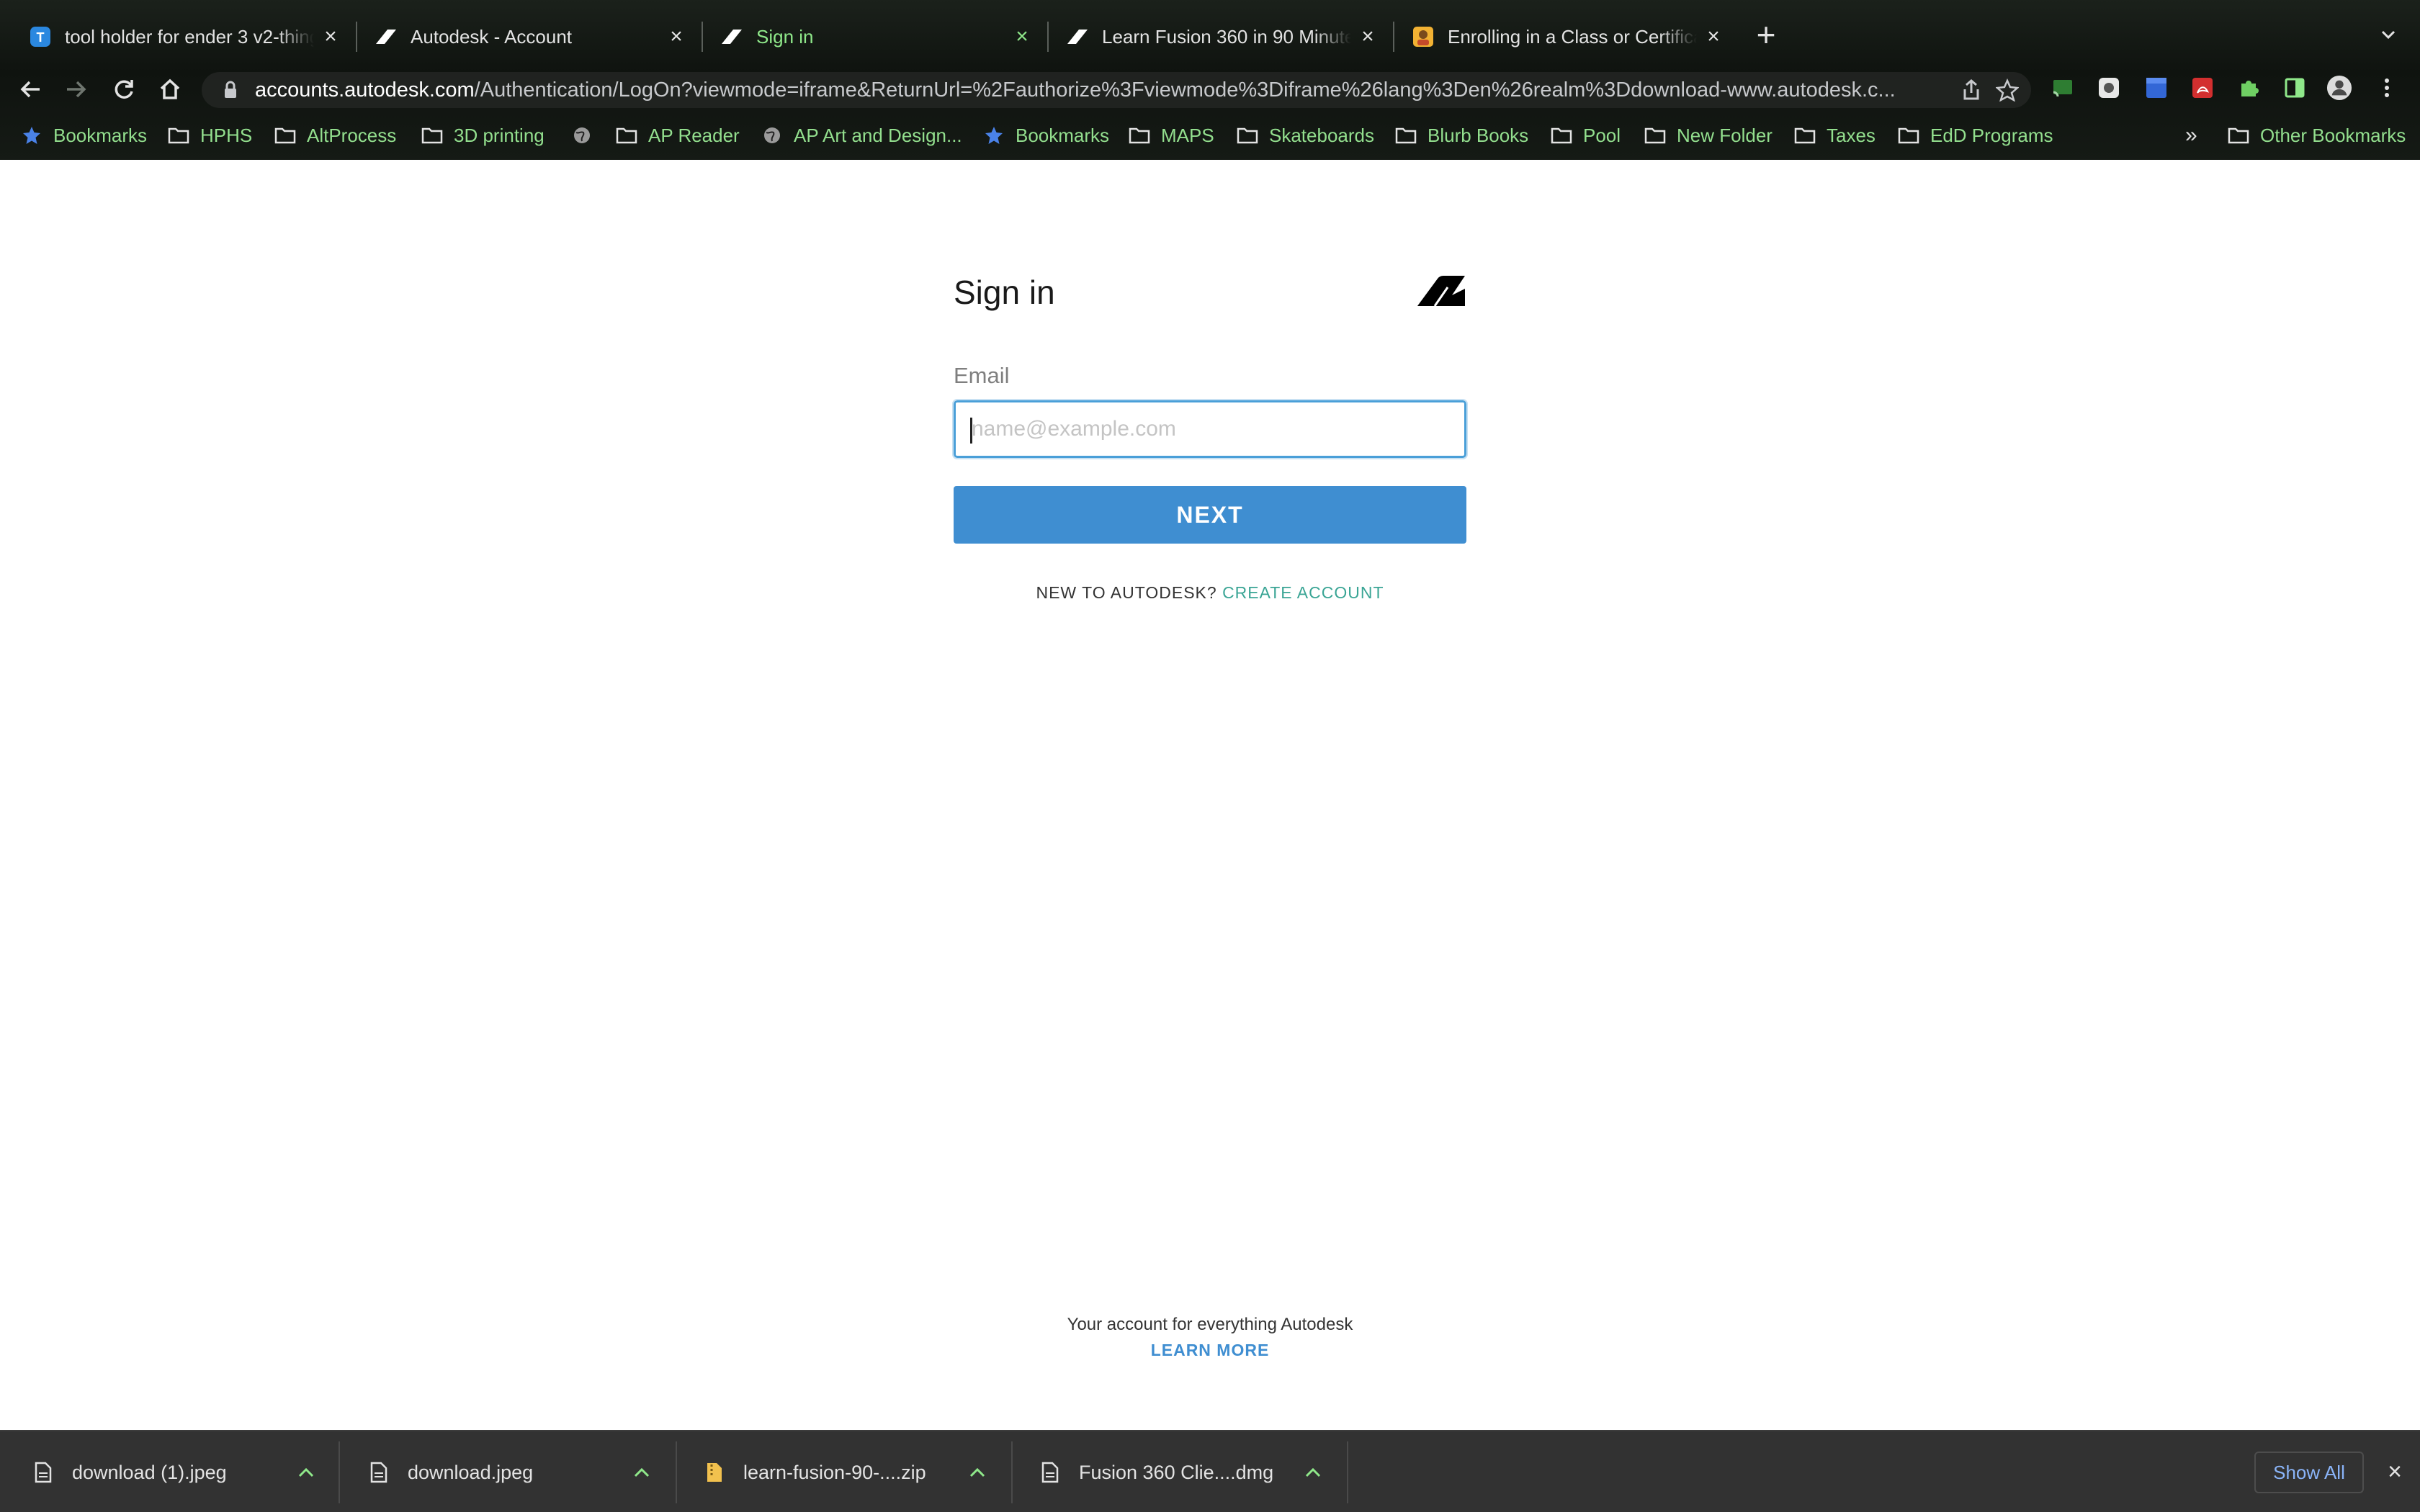 Image resolution: width=2420 pixels, height=1512 pixels. I want to click on bookmark-label: HPHS, so click(226, 135).